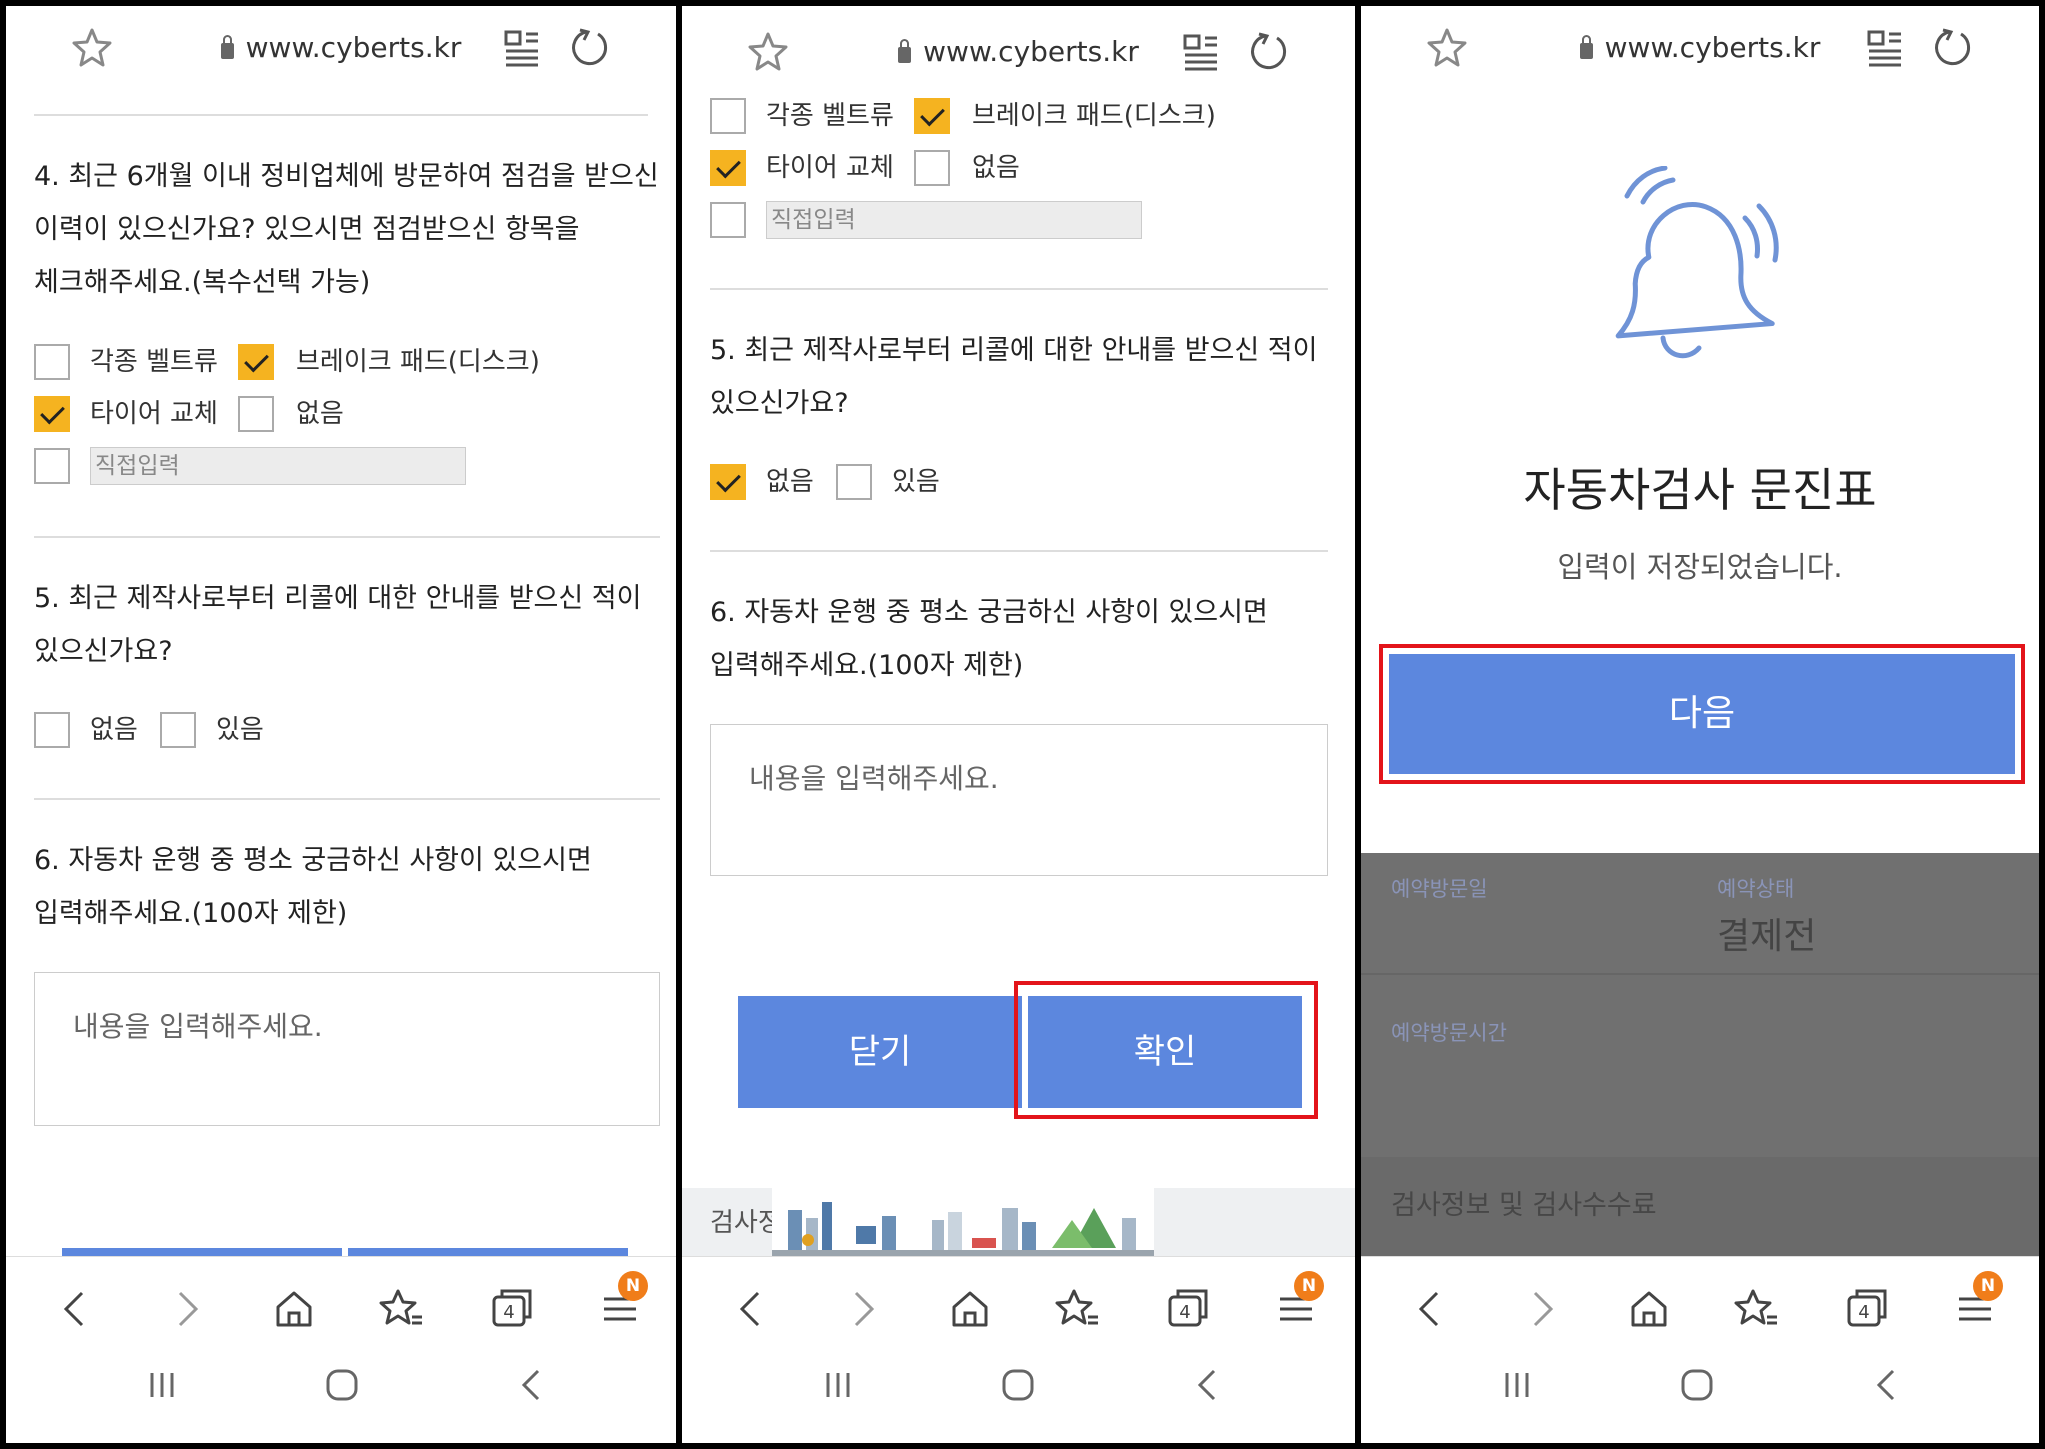 Image resolution: width=2045 pixels, height=1449 pixels. Describe the element at coordinates (1702, 714) in the screenshot. I see `highlight-next` at that location.